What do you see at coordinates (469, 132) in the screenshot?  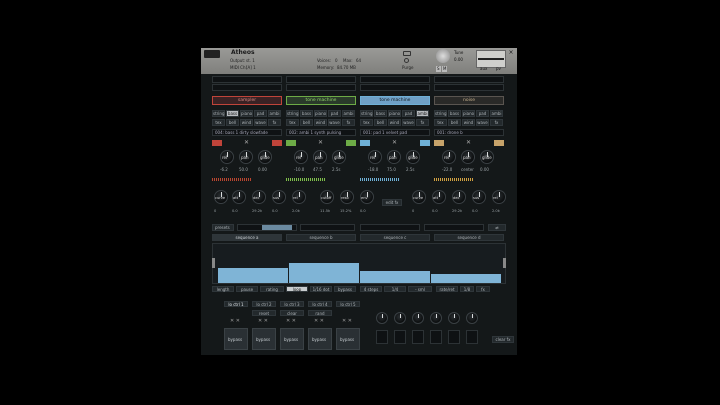 I see `preset-dropdown: 001: drone b` at bounding box center [469, 132].